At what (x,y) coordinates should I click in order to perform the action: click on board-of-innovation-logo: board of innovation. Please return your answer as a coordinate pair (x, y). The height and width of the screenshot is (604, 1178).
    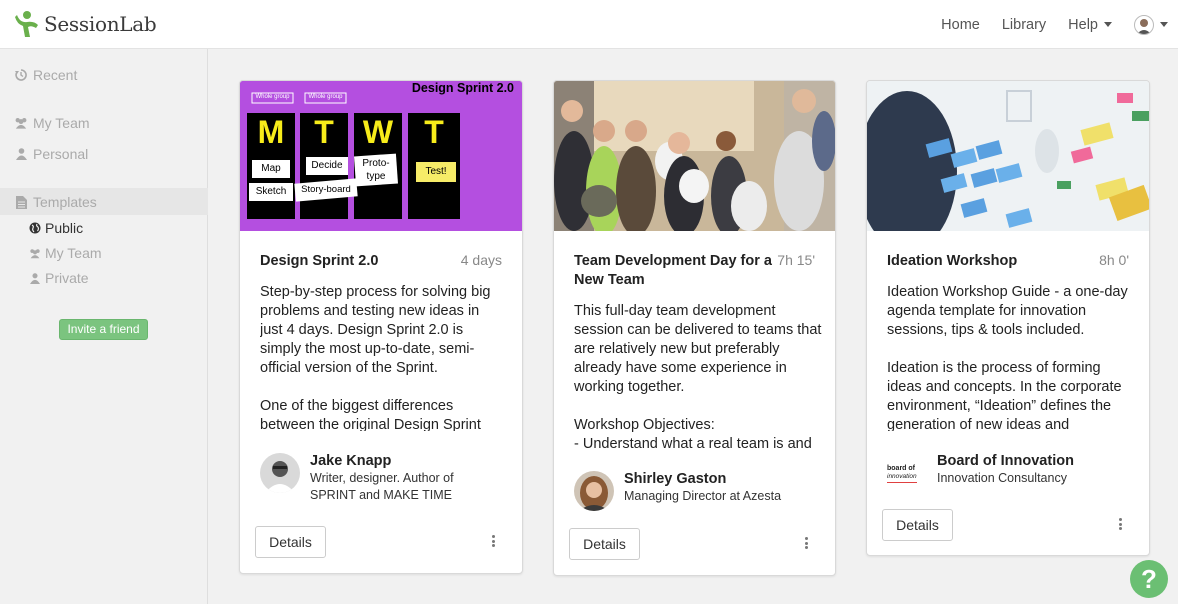
    Looking at the image, I should click on (907, 473).